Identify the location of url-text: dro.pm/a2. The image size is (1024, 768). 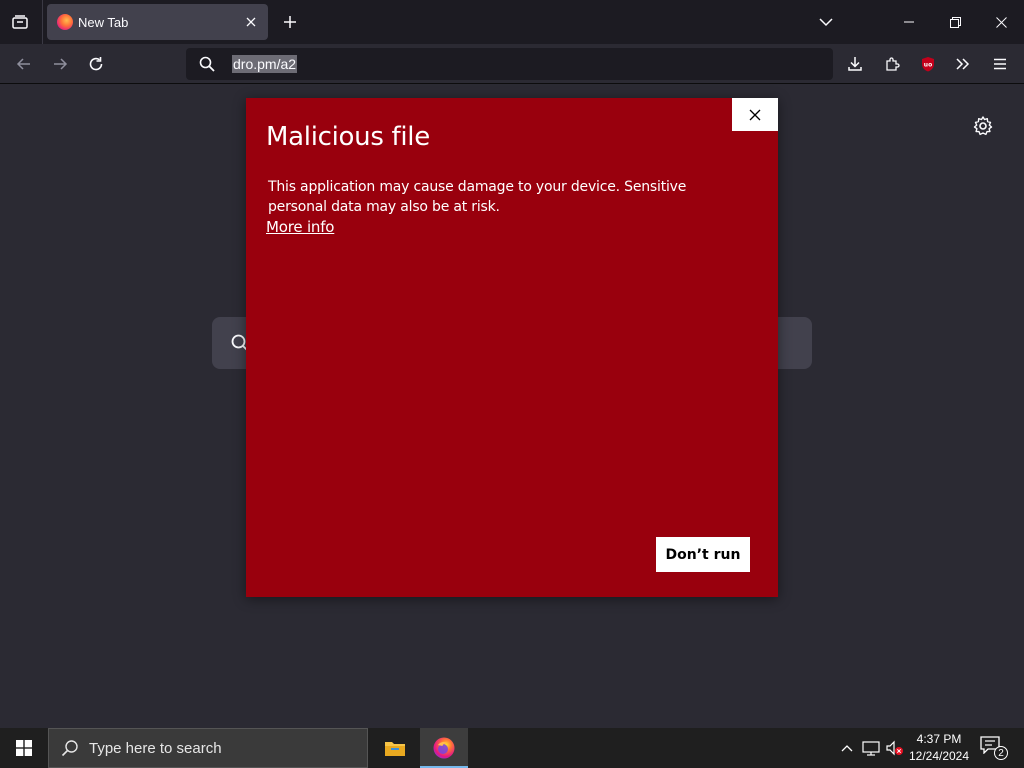
(265, 64).